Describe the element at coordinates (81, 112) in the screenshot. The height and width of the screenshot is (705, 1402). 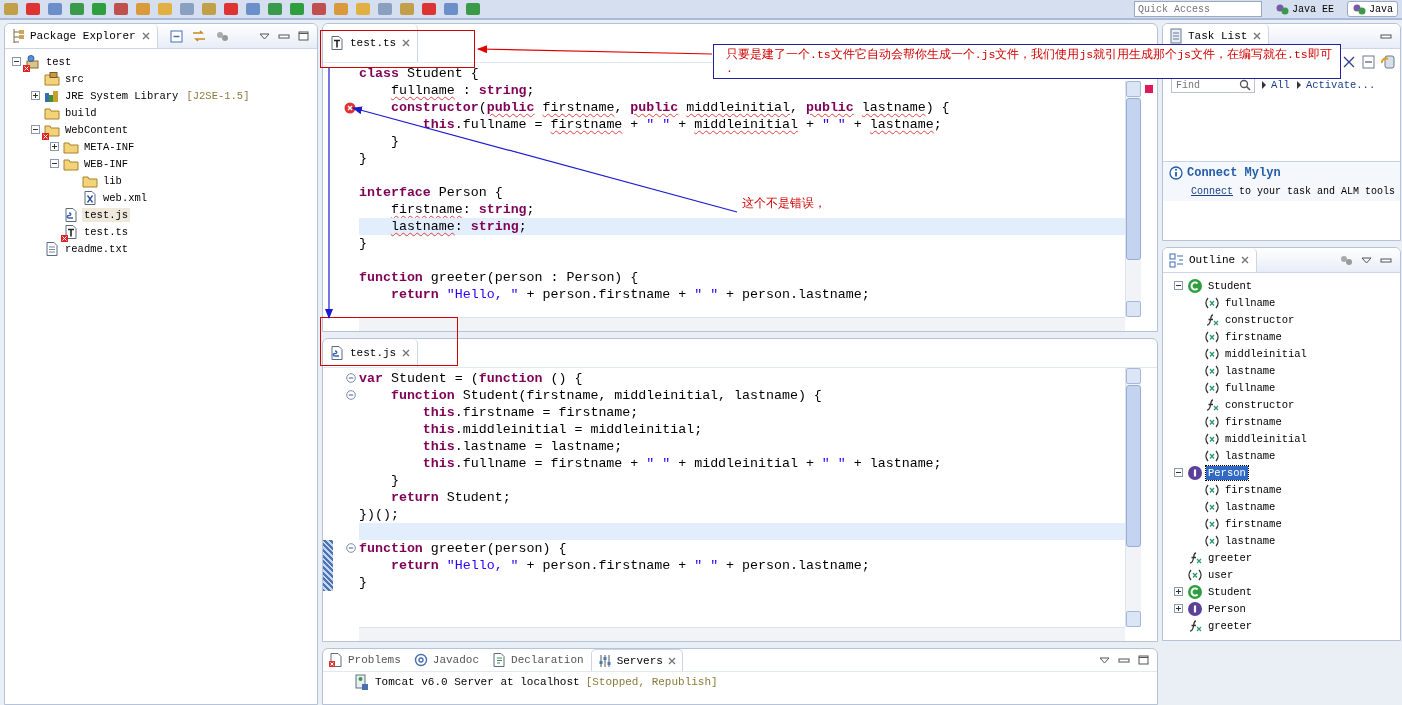
I see `tree-item: build` at that location.